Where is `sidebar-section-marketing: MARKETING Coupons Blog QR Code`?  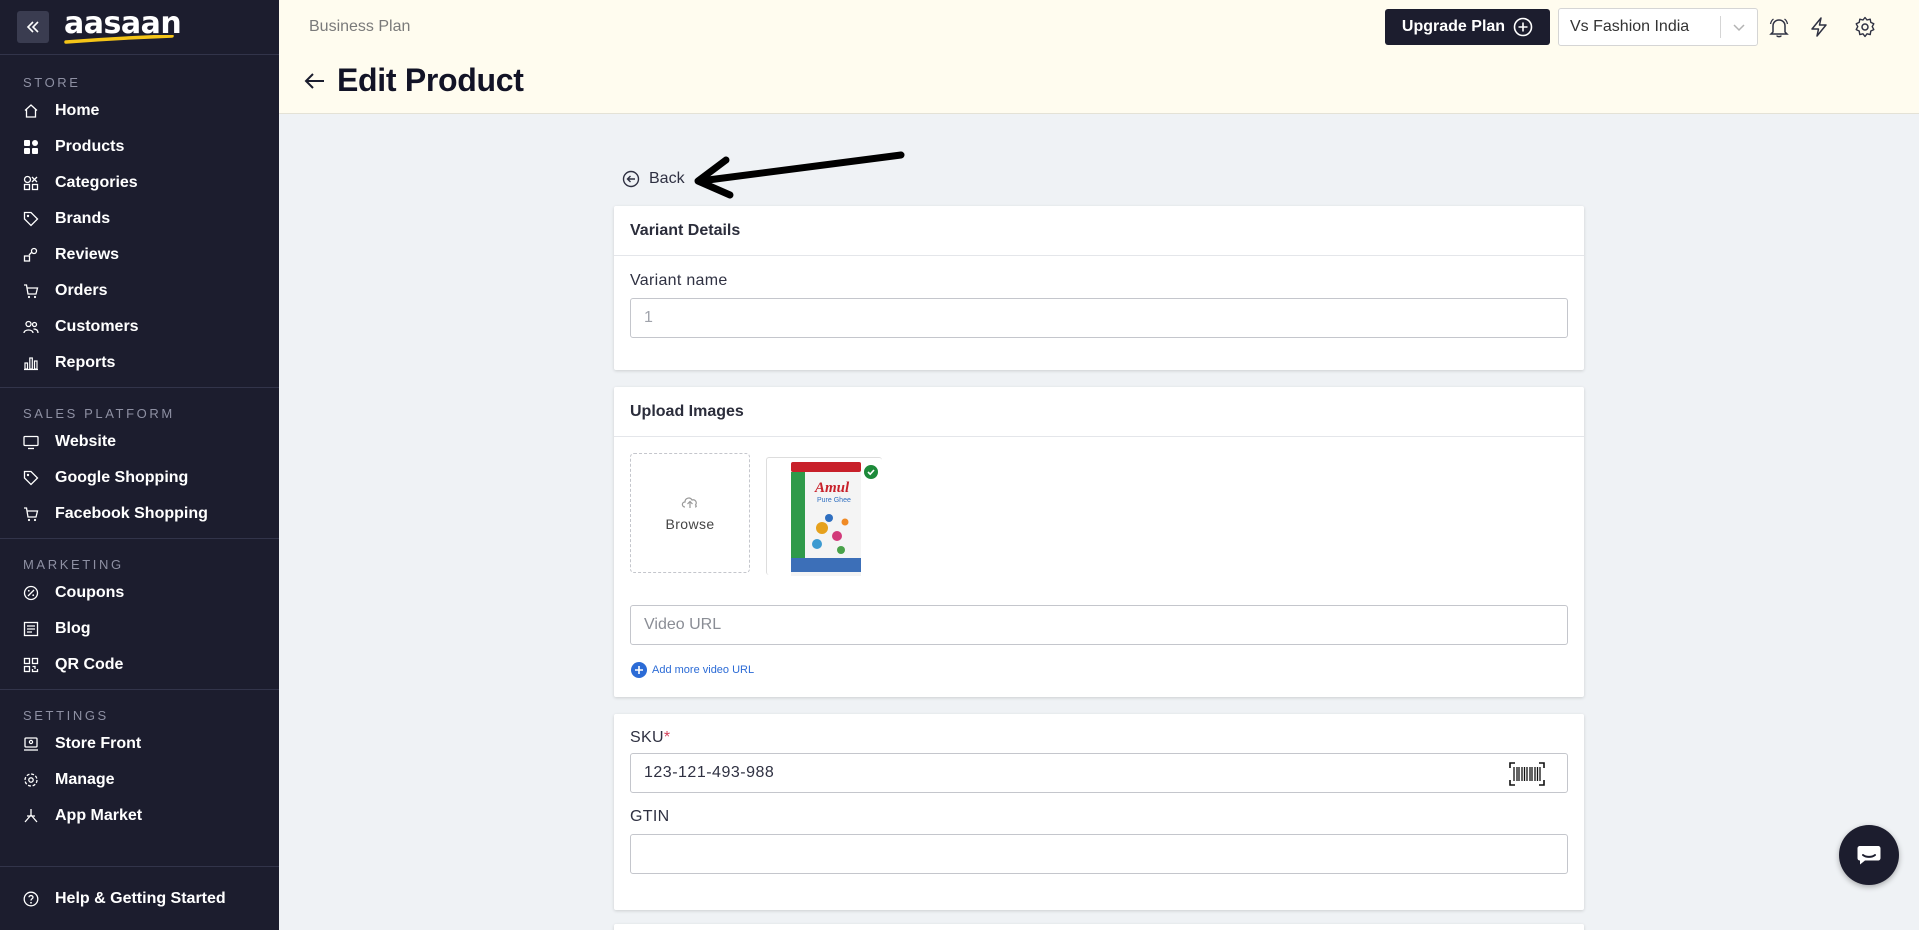 sidebar-section-marketing: MARKETING Coupons Blog QR Code is located at coordinates (139, 614).